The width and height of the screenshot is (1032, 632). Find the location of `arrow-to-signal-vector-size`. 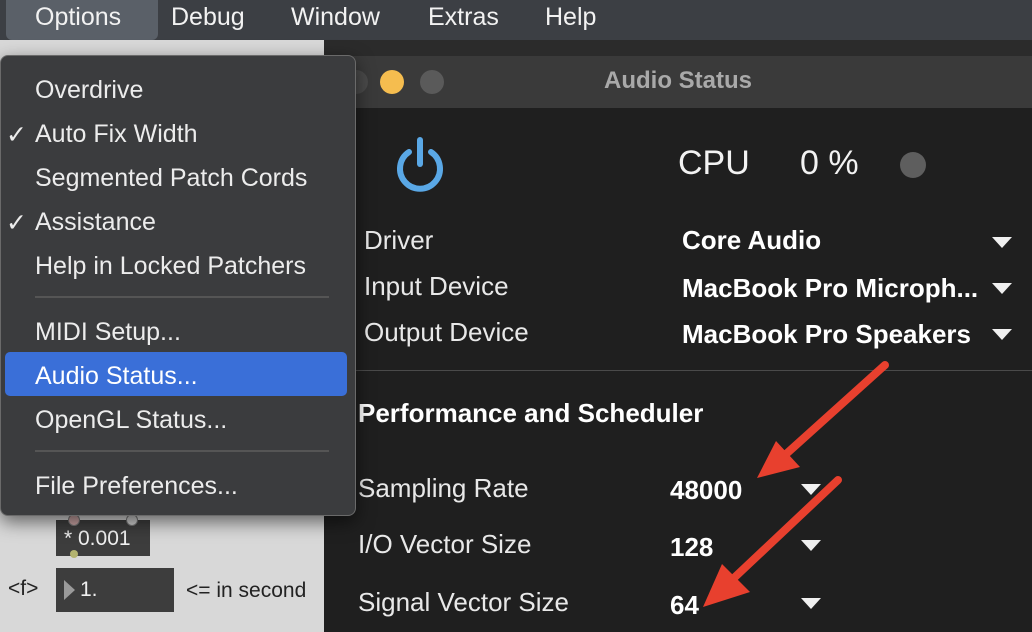

arrow-to-signal-vector-size is located at coordinates (772, 541).